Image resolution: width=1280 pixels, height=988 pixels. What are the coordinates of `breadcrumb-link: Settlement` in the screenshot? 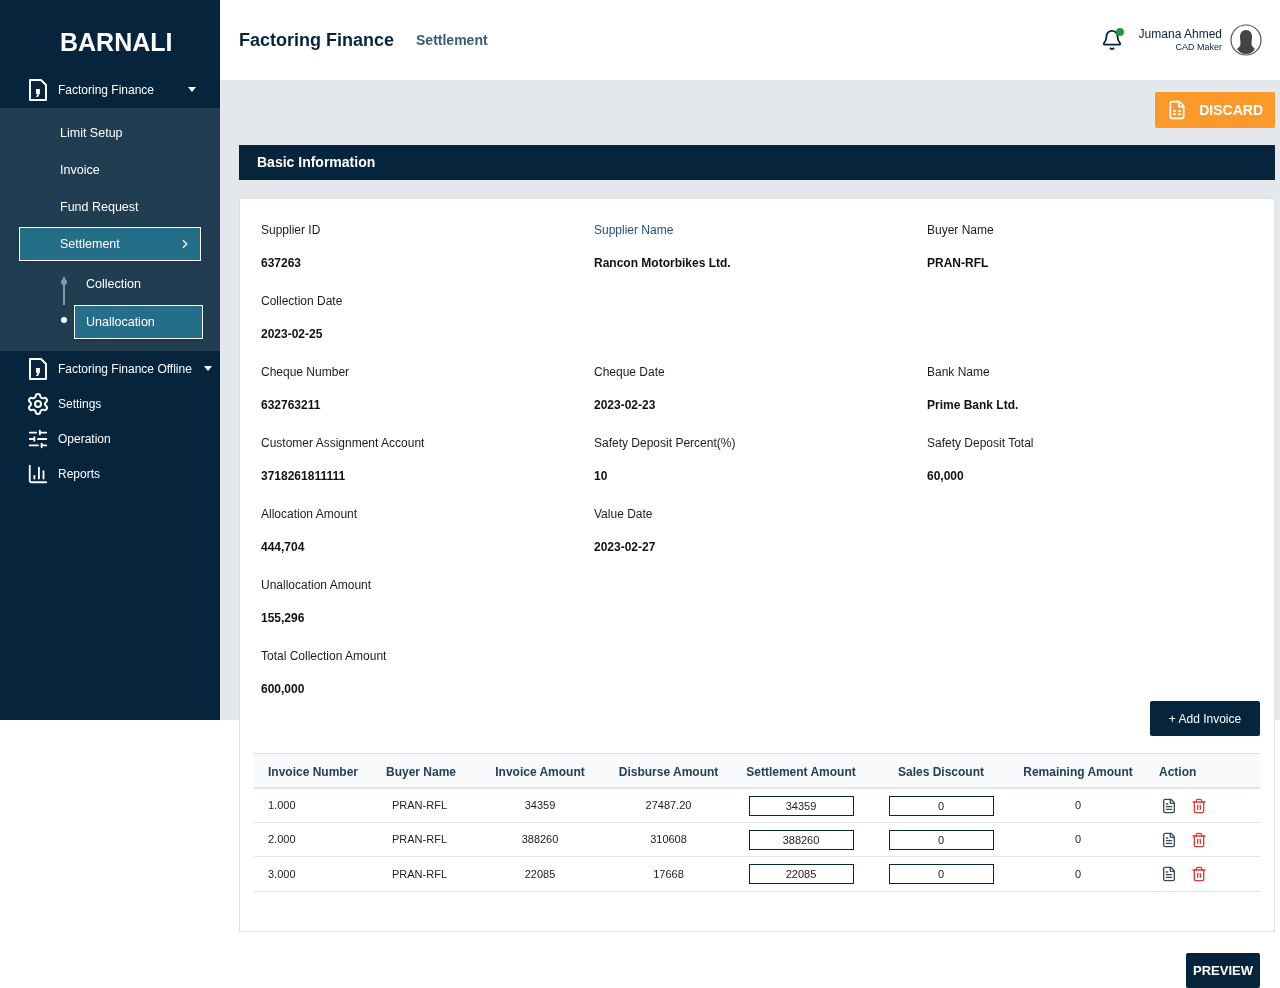 It's located at (452, 40).